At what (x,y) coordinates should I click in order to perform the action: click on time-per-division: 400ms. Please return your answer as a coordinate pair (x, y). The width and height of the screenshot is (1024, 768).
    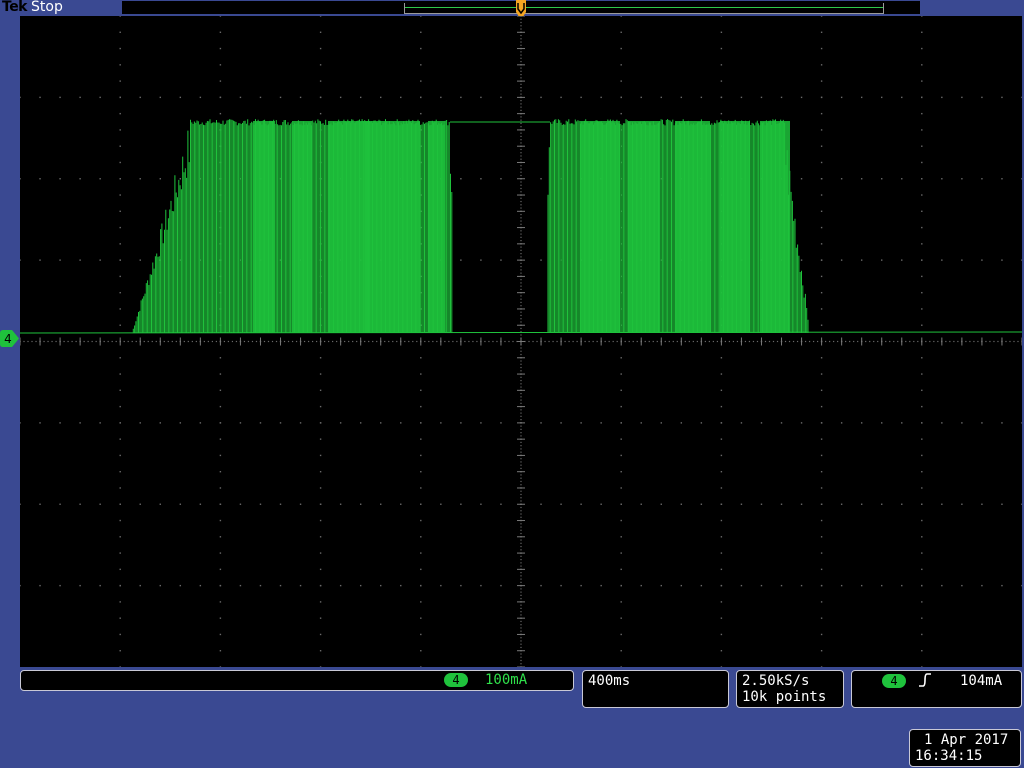
    Looking at the image, I should click on (609, 681).